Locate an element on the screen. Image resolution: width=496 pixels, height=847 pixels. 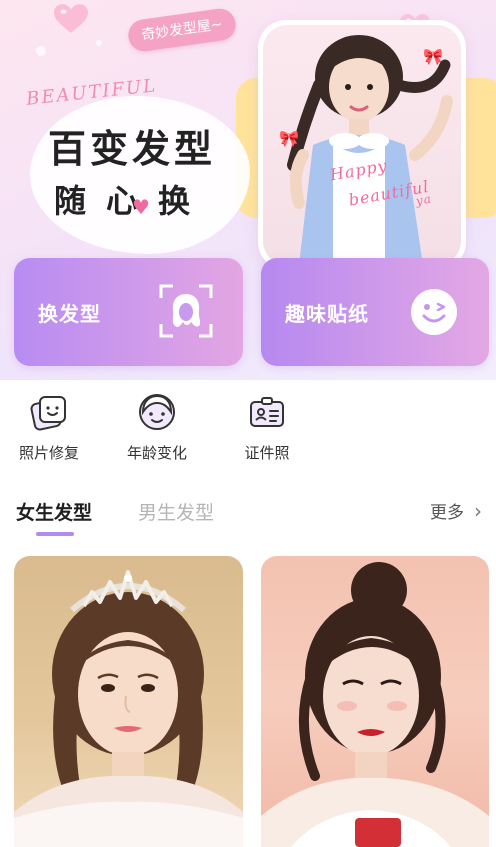
tab-male-hairstyles: 男生发型 is located at coordinates (176, 511).